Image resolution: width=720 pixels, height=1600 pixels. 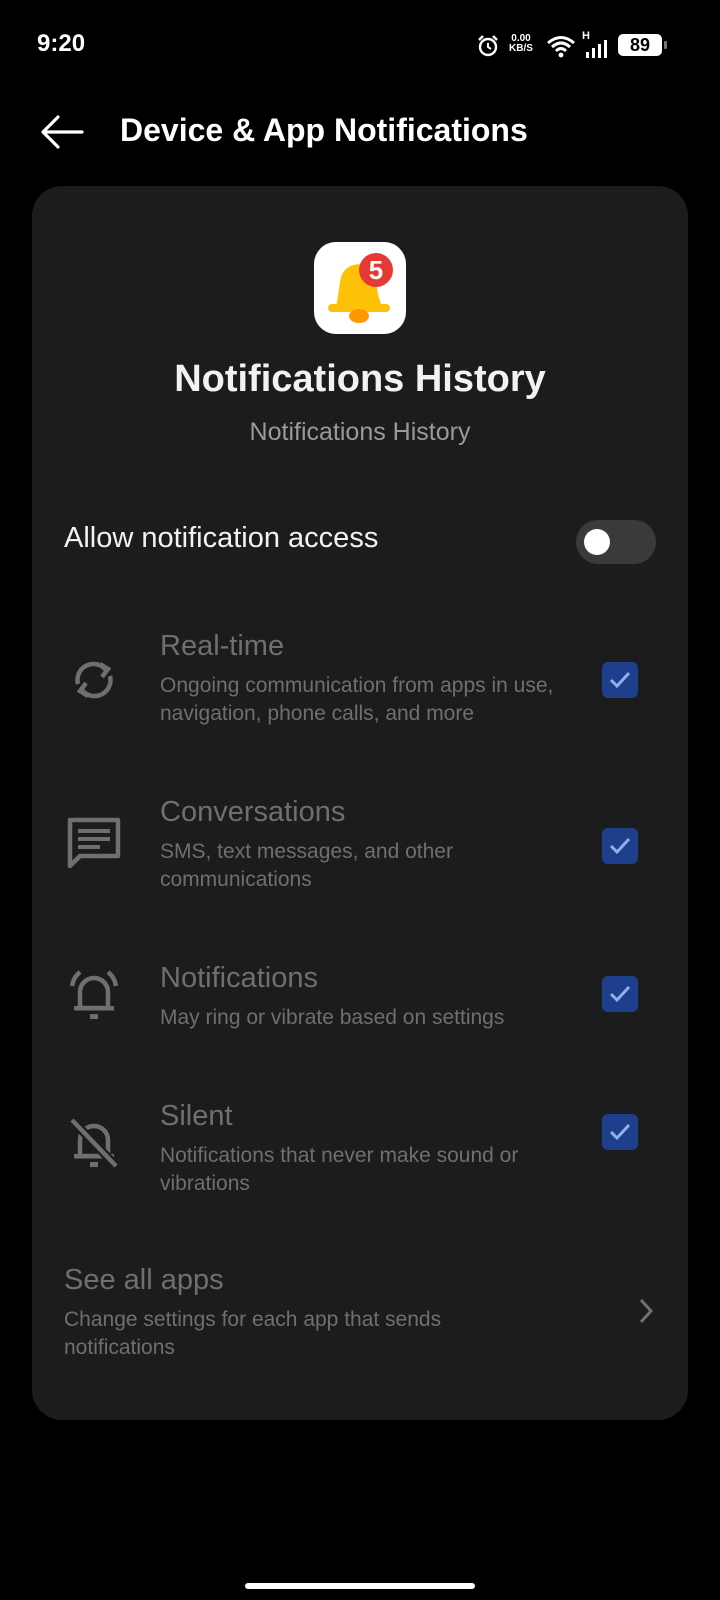 I want to click on toggle-knob, so click(x=597, y=542).